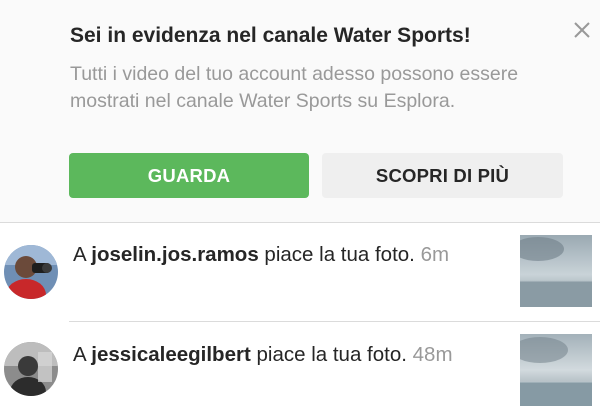  Describe the element at coordinates (435, 254) in the screenshot. I see `notification-time: 6m` at that location.